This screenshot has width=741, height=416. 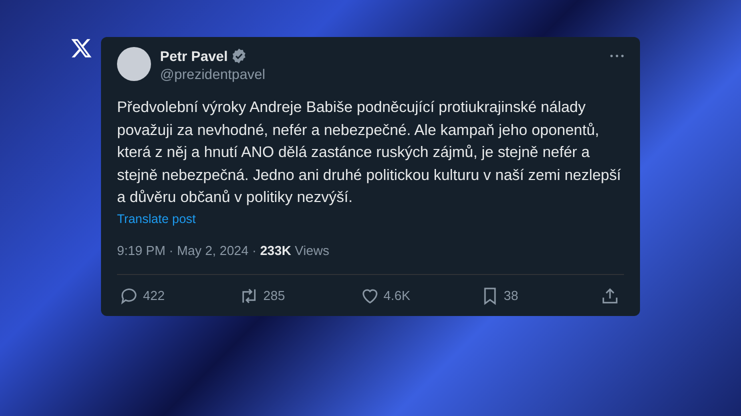 I want to click on bookmark-button: 38, so click(x=512, y=296).